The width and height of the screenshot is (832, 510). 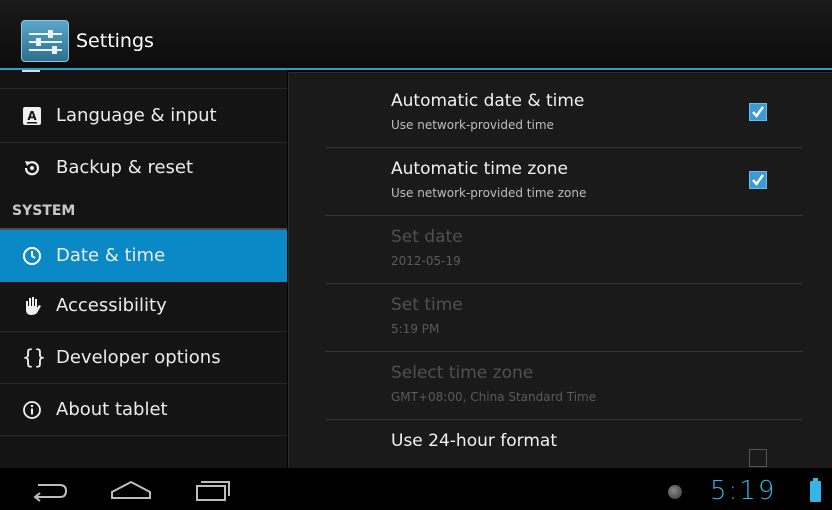 What do you see at coordinates (111, 305) in the screenshot?
I see `sidebar-item-label: Accessibility` at bounding box center [111, 305].